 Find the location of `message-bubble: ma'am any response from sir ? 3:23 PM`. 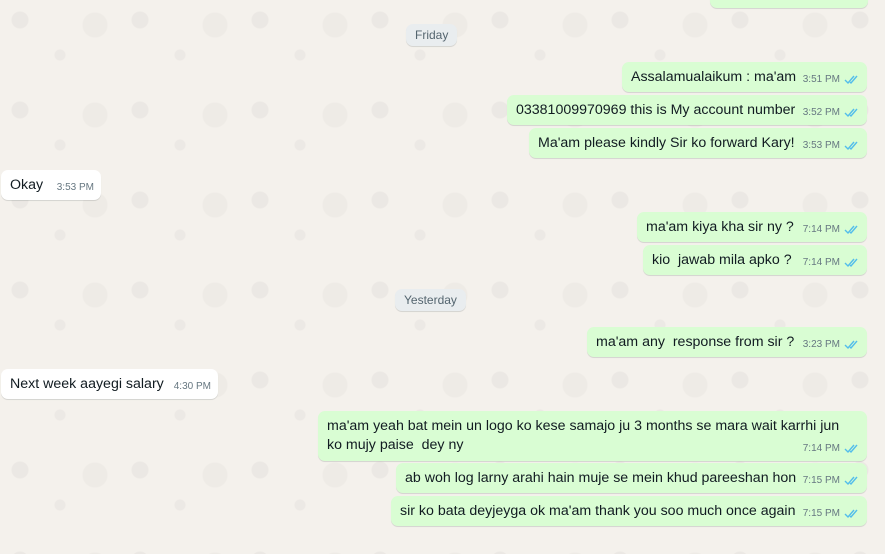

message-bubble: ma'am any response from sir ? 3:23 PM is located at coordinates (727, 342).